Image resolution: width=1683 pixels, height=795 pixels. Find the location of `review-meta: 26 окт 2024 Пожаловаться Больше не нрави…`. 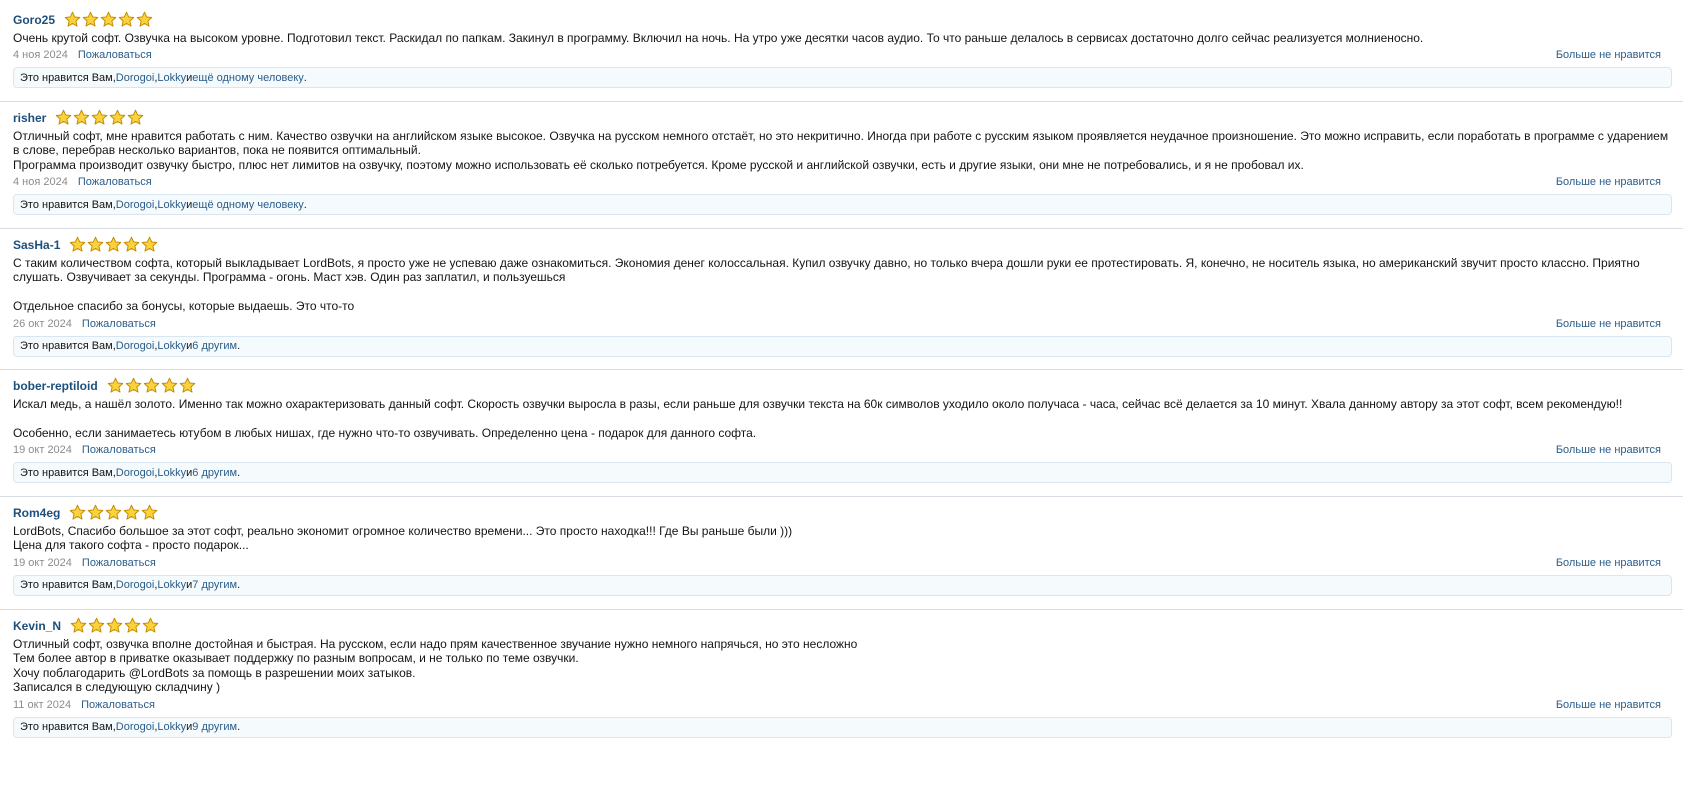

review-meta: 26 окт 2024 Пожаловаться Больше не нрави… is located at coordinates (842, 324).